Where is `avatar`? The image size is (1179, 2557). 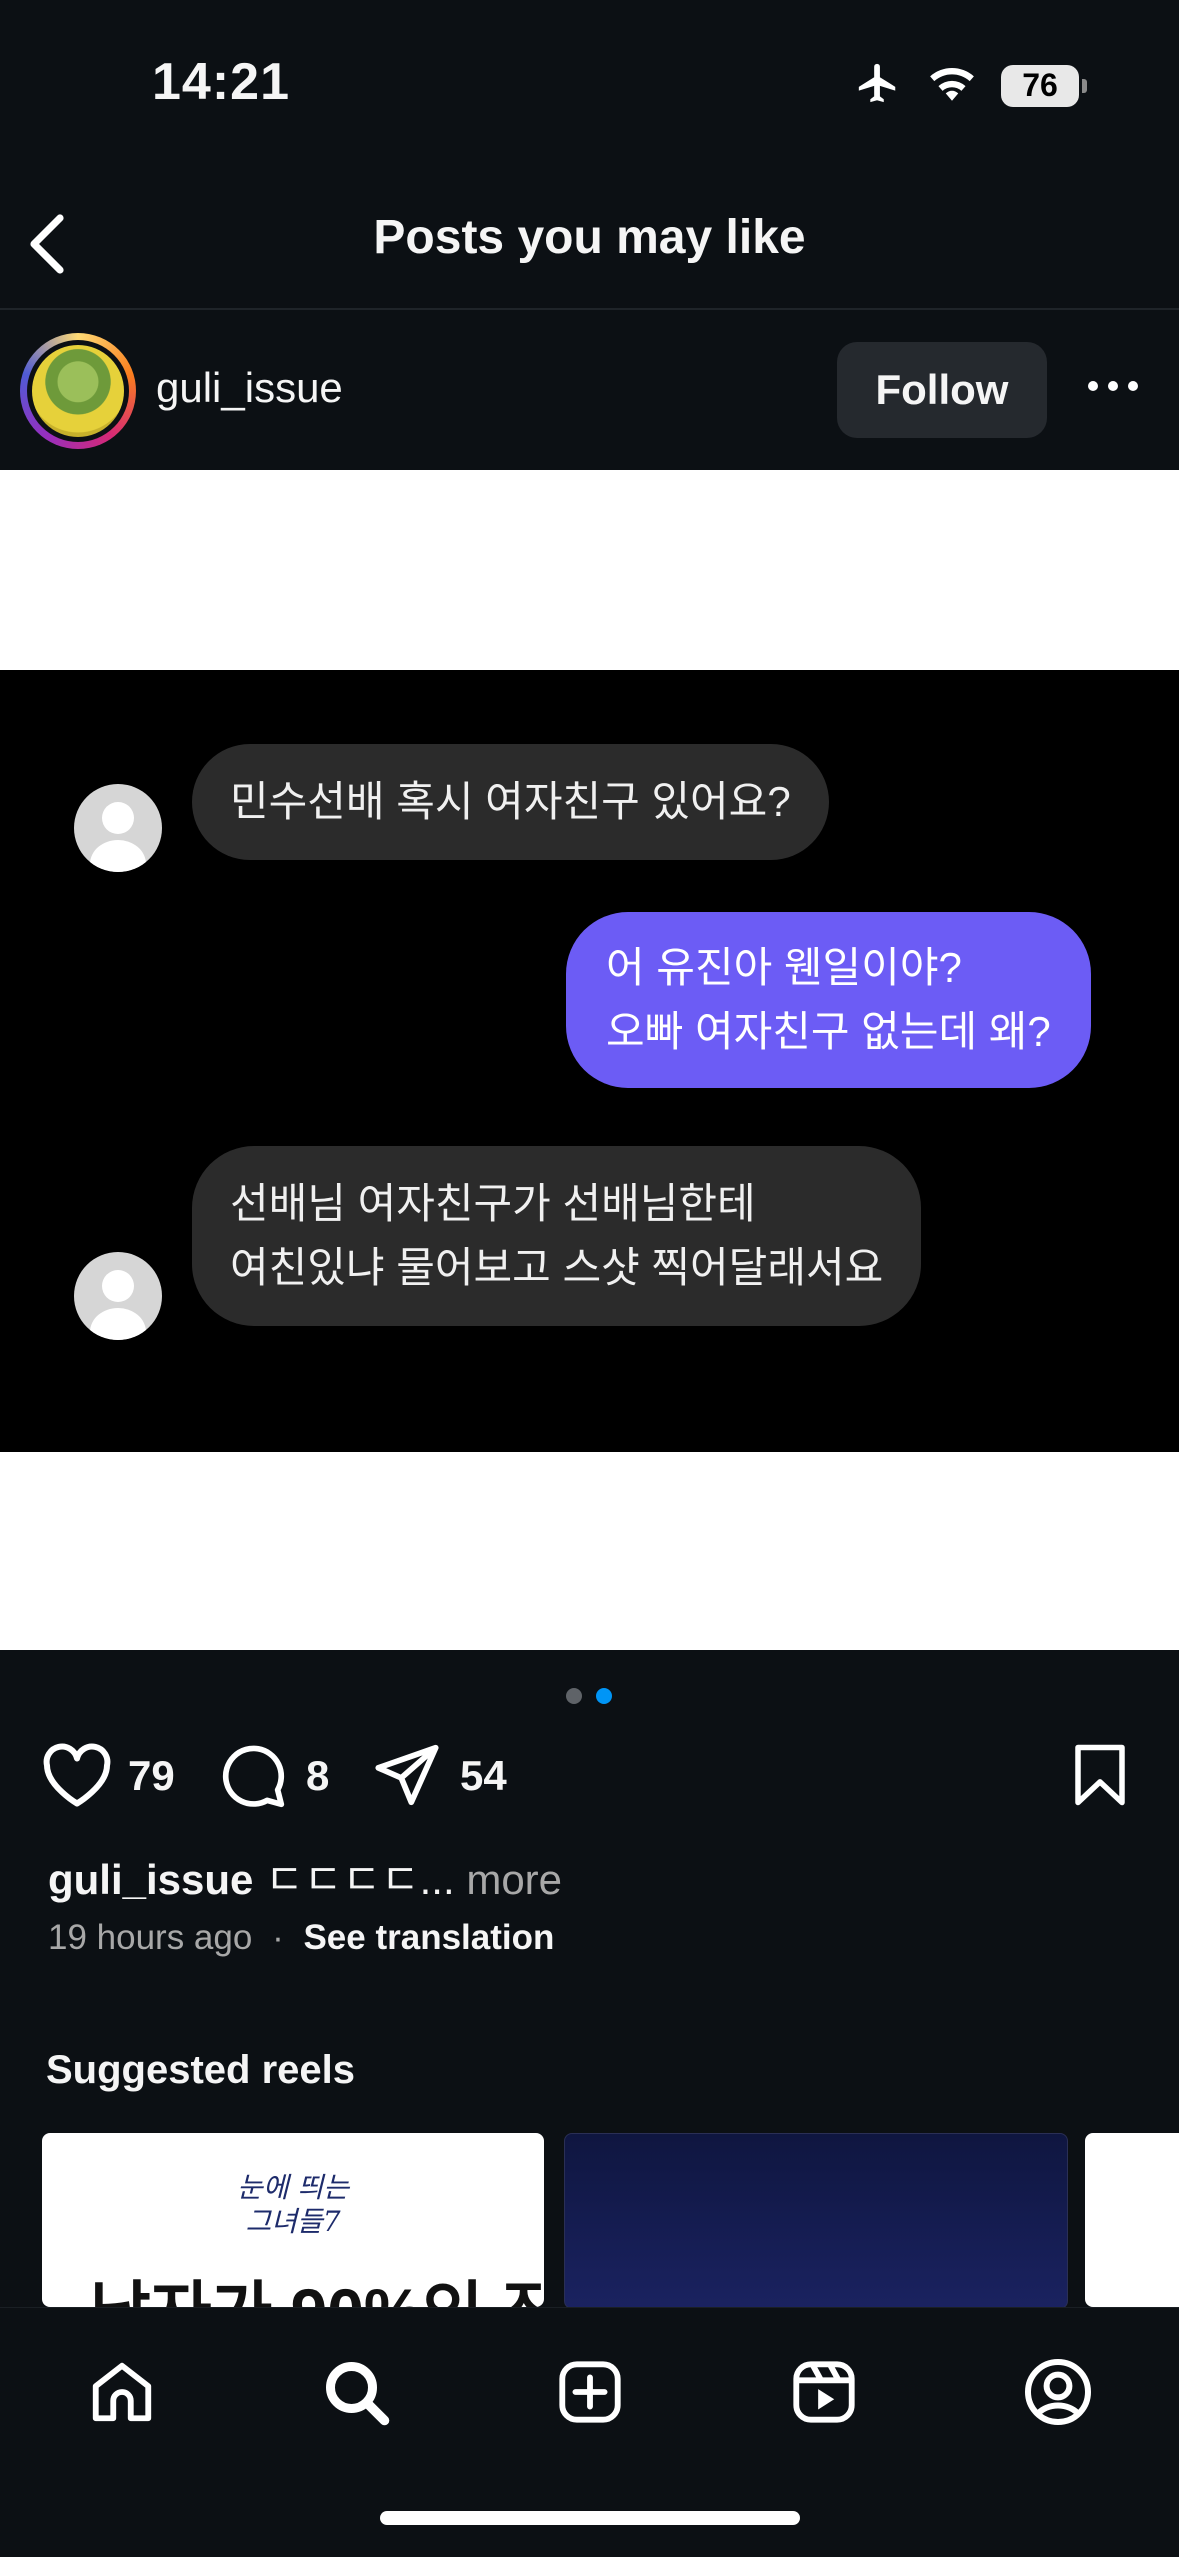 avatar is located at coordinates (78, 391).